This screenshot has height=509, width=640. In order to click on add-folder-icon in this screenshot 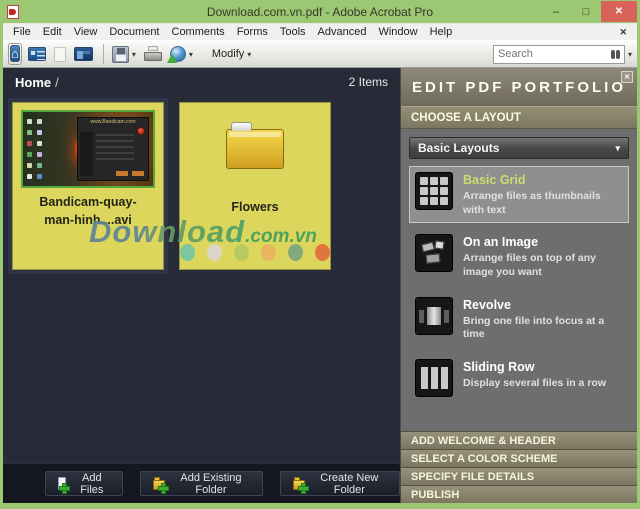, I will do `click(160, 485)`.